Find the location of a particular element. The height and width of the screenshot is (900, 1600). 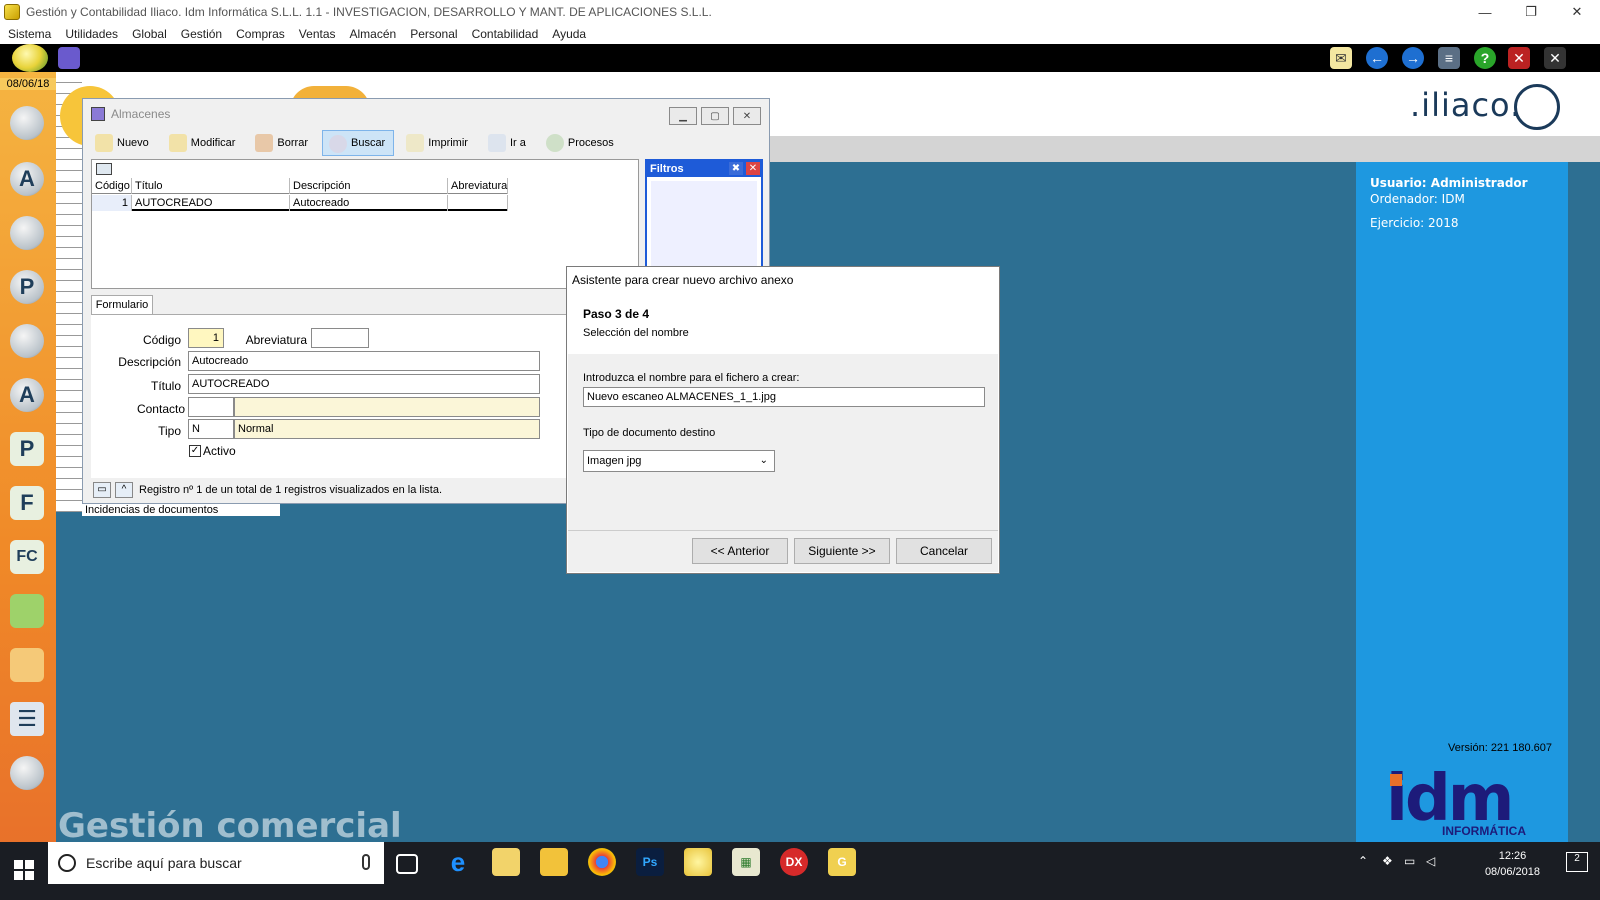

doc-type-select: Imagen jpg ⌄ is located at coordinates (679, 461).